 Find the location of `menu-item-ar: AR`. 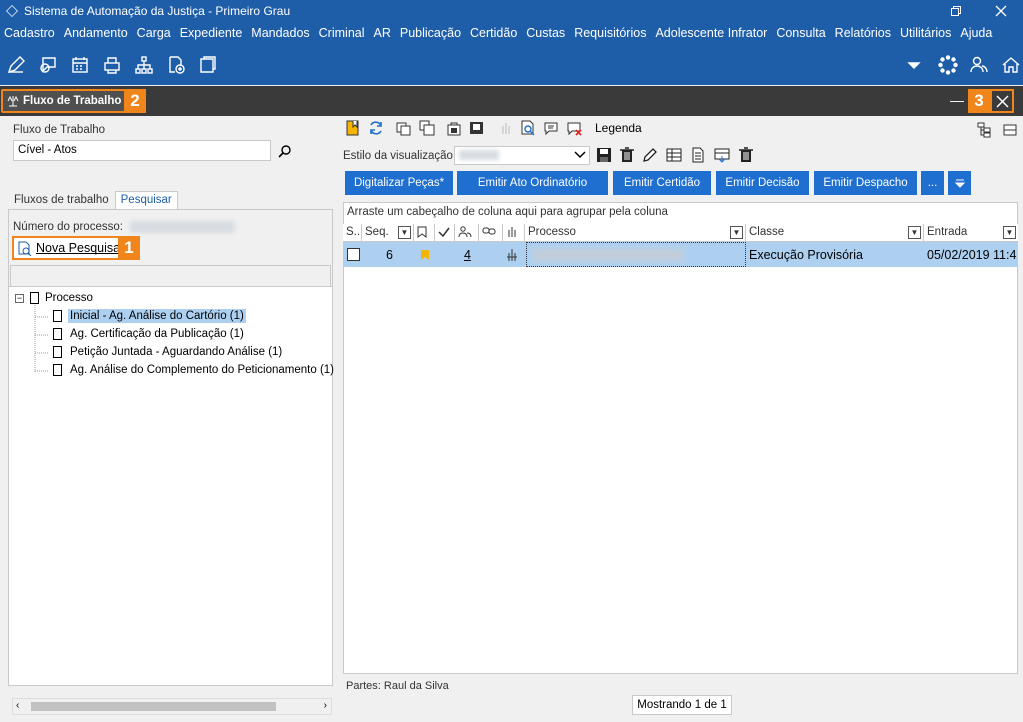

menu-item-ar: AR is located at coordinates (382, 33).